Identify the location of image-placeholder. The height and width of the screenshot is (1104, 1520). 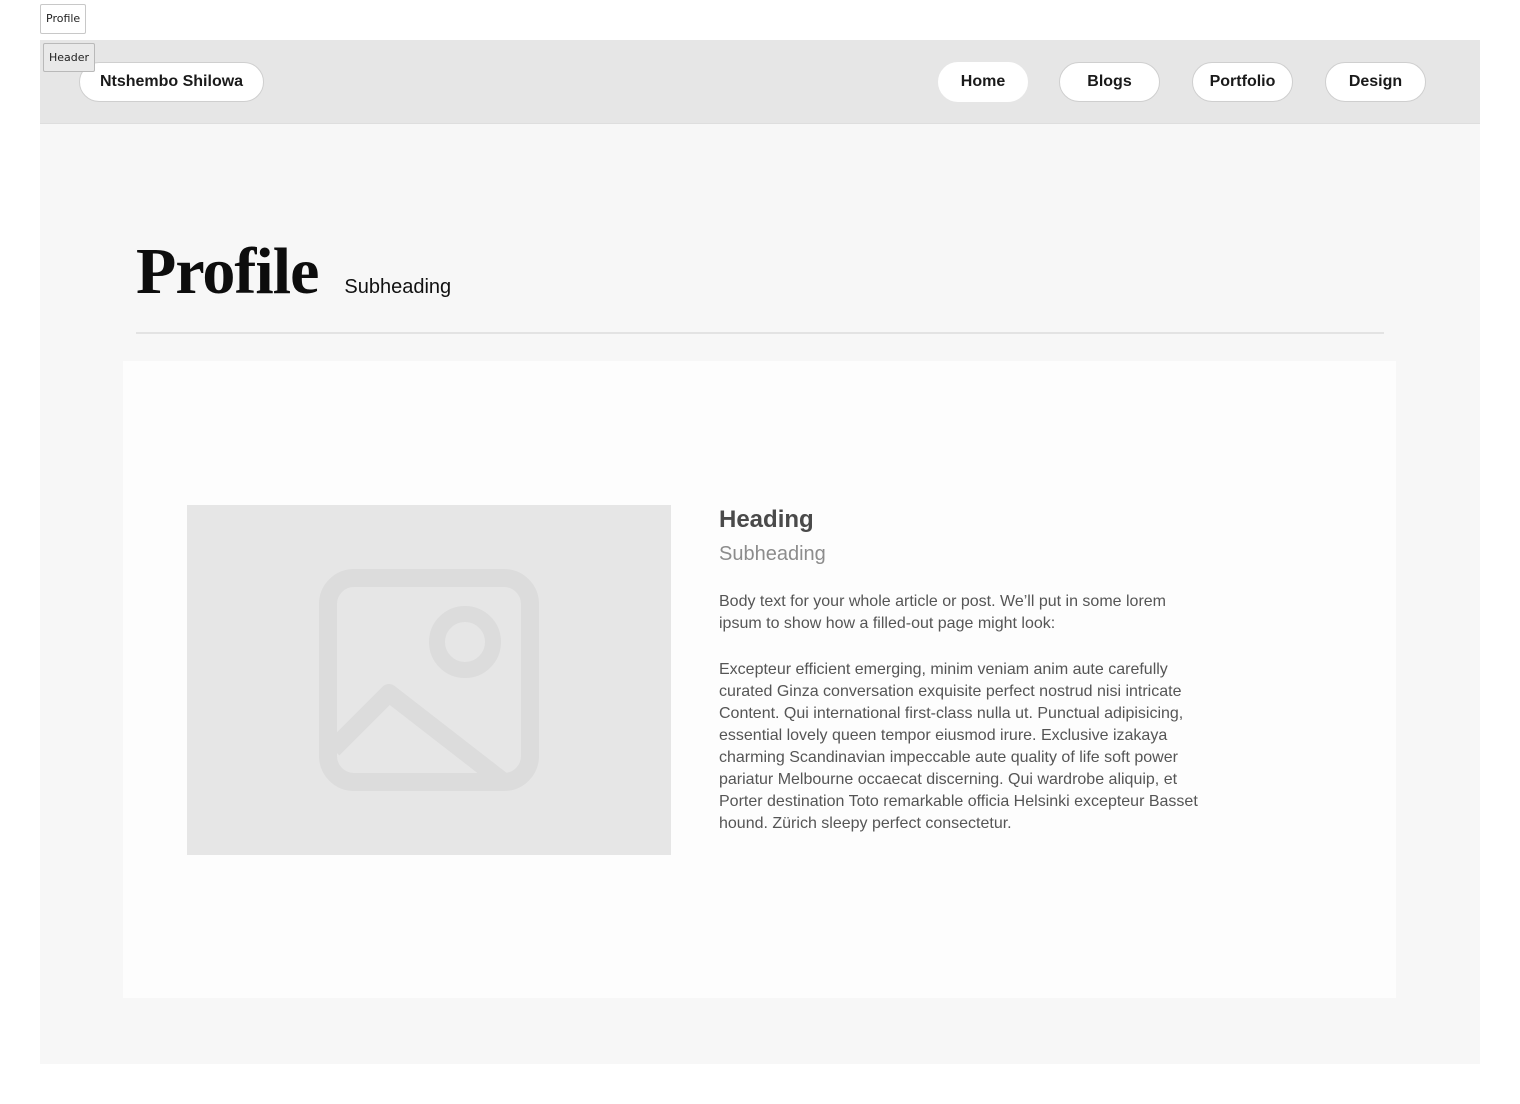
(429, 680).